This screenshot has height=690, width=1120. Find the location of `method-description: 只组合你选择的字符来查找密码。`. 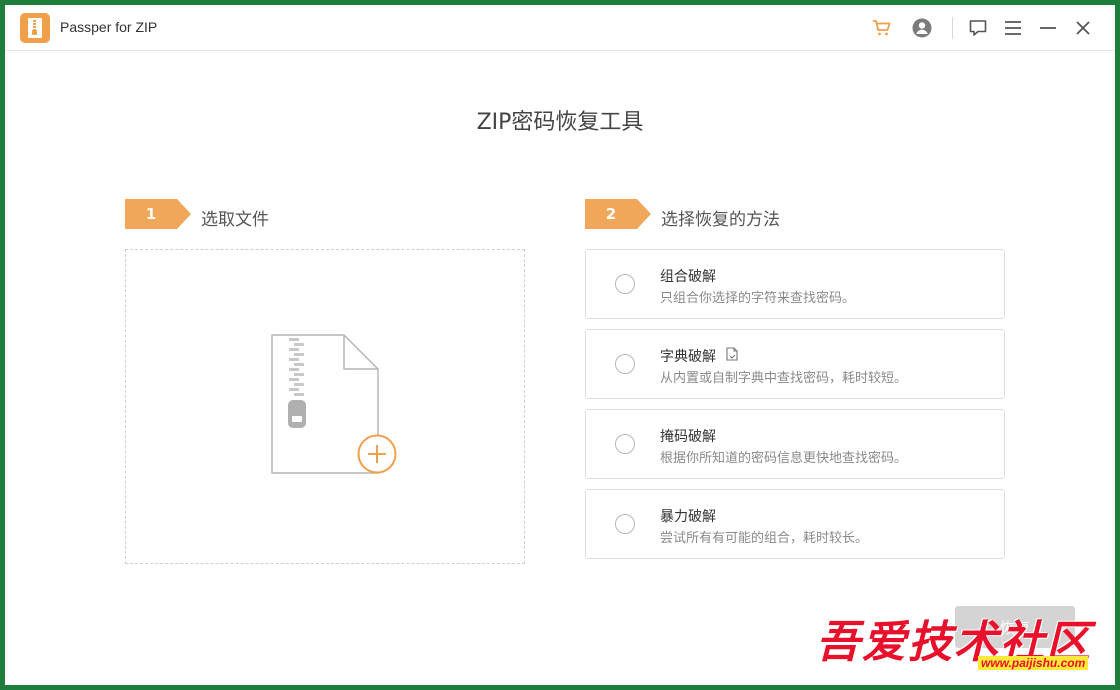

method-description: 只组合你选择的字符来查找密码。 is located at coordinates (758, 298).